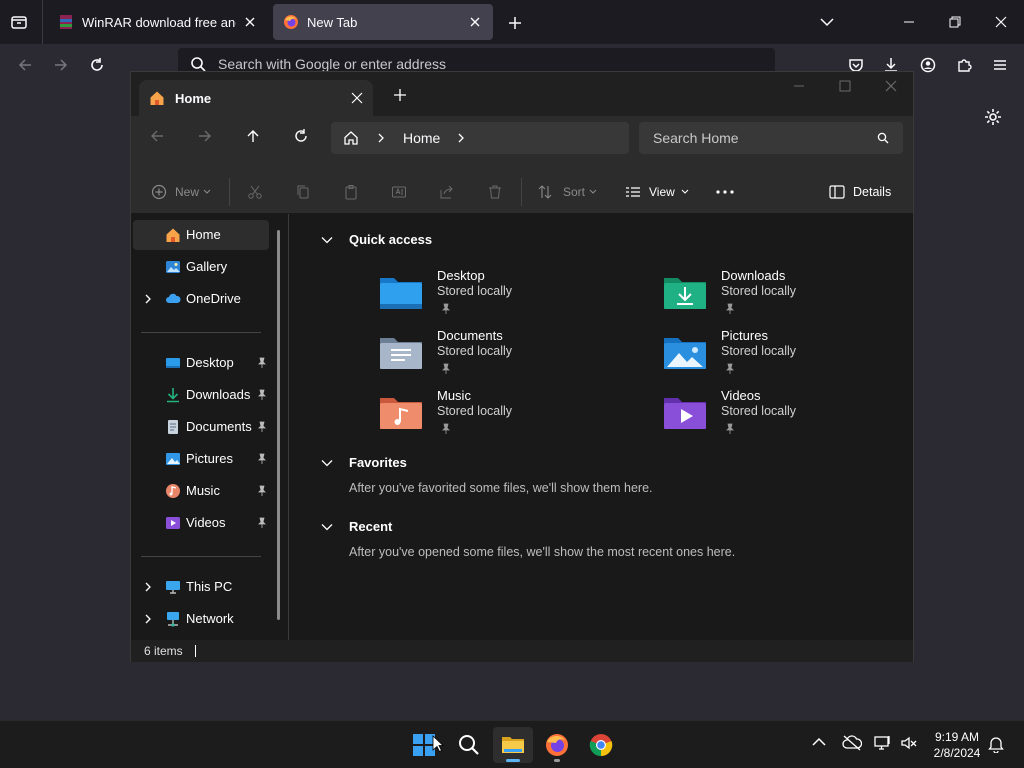  Describe the element at coordinates (545, 192) in the screenshot. I see `sort-arrows-icon` at that location.